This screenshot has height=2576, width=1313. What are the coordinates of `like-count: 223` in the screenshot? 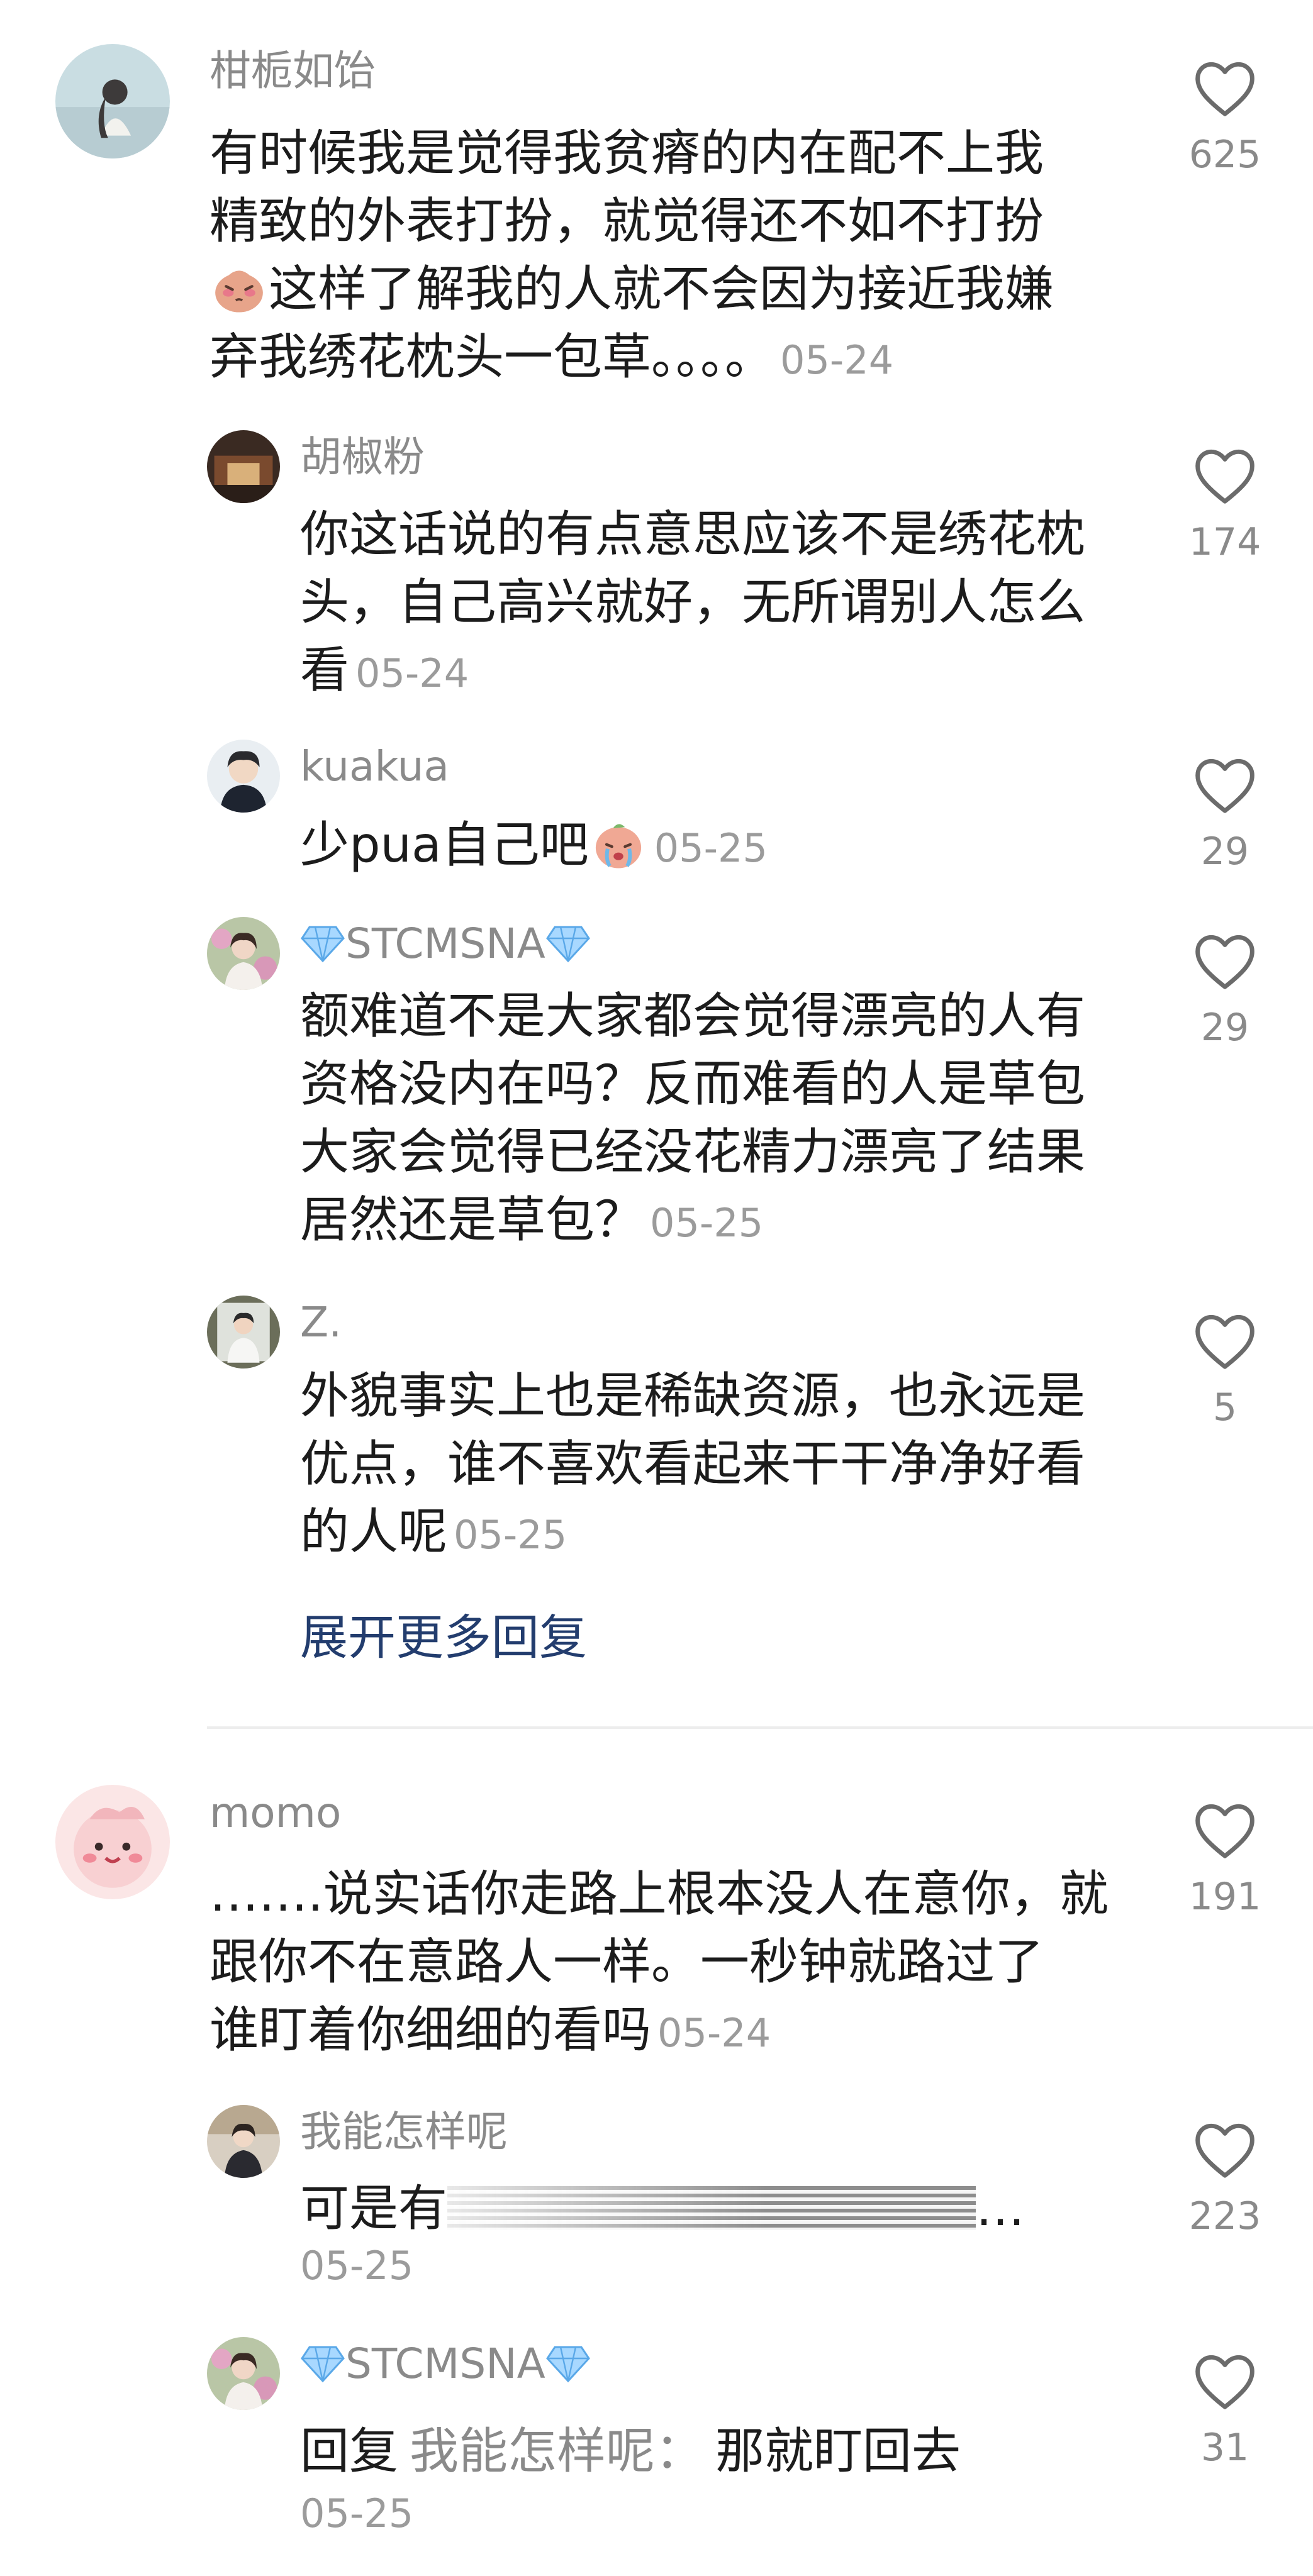 It's located at (1224, 2216).